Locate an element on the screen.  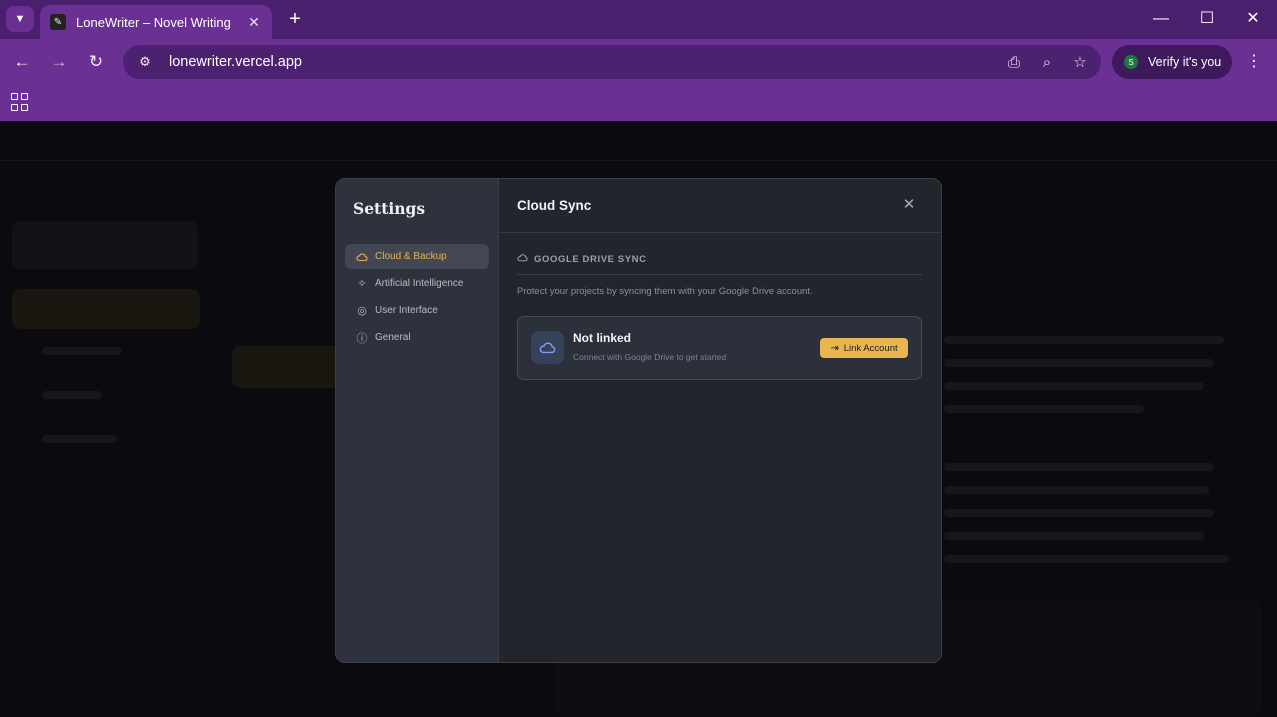
nav-item-artificial-intelligence: ✧ Artificial Intelligence is located at coordinates (417, 283).